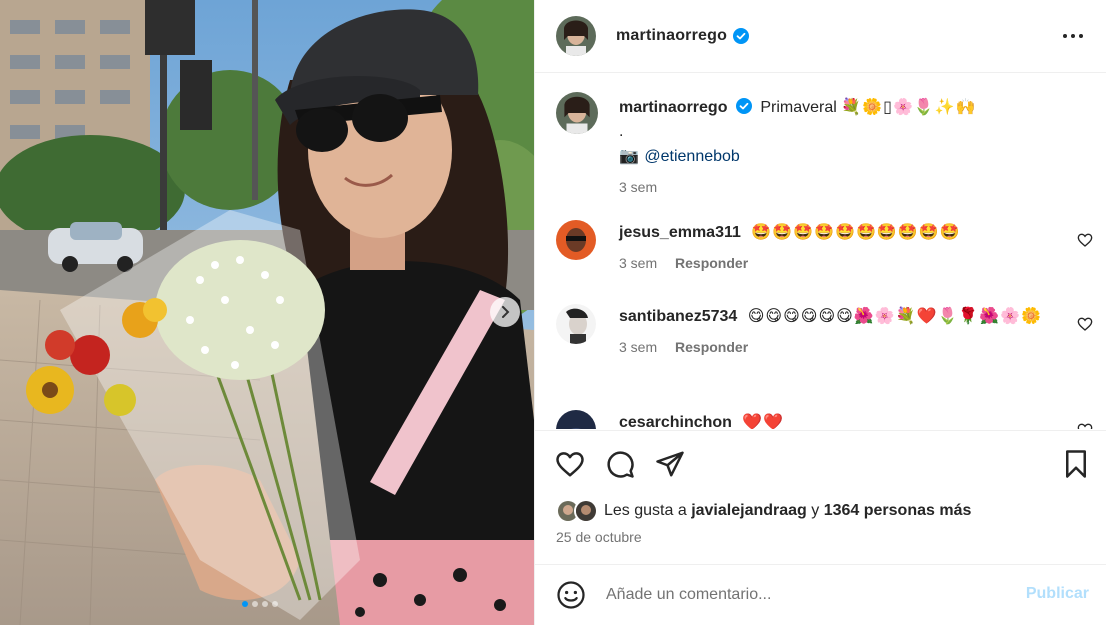 This screenshot has width=1106, height=625. I want to click on carousel-indicators, so click(260, 604).